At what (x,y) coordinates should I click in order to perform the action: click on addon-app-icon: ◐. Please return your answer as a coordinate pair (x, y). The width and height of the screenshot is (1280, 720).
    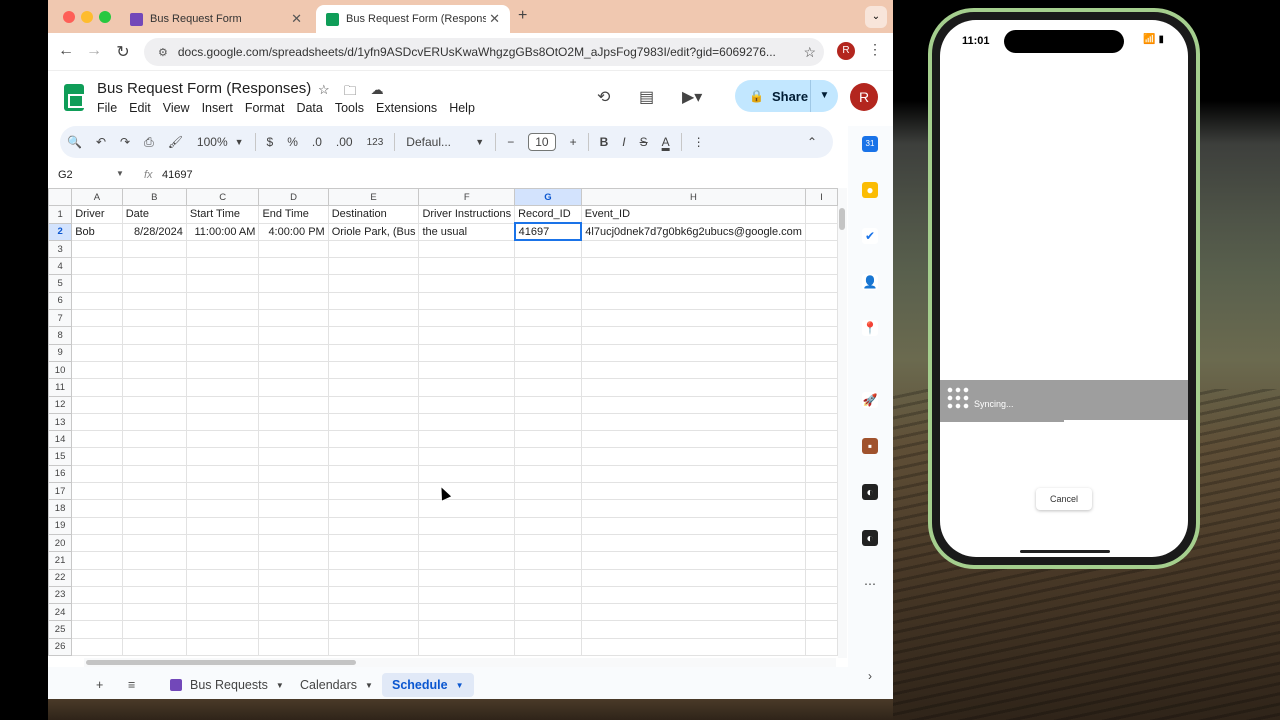
    Looking at the image, I should click on (870, 492).